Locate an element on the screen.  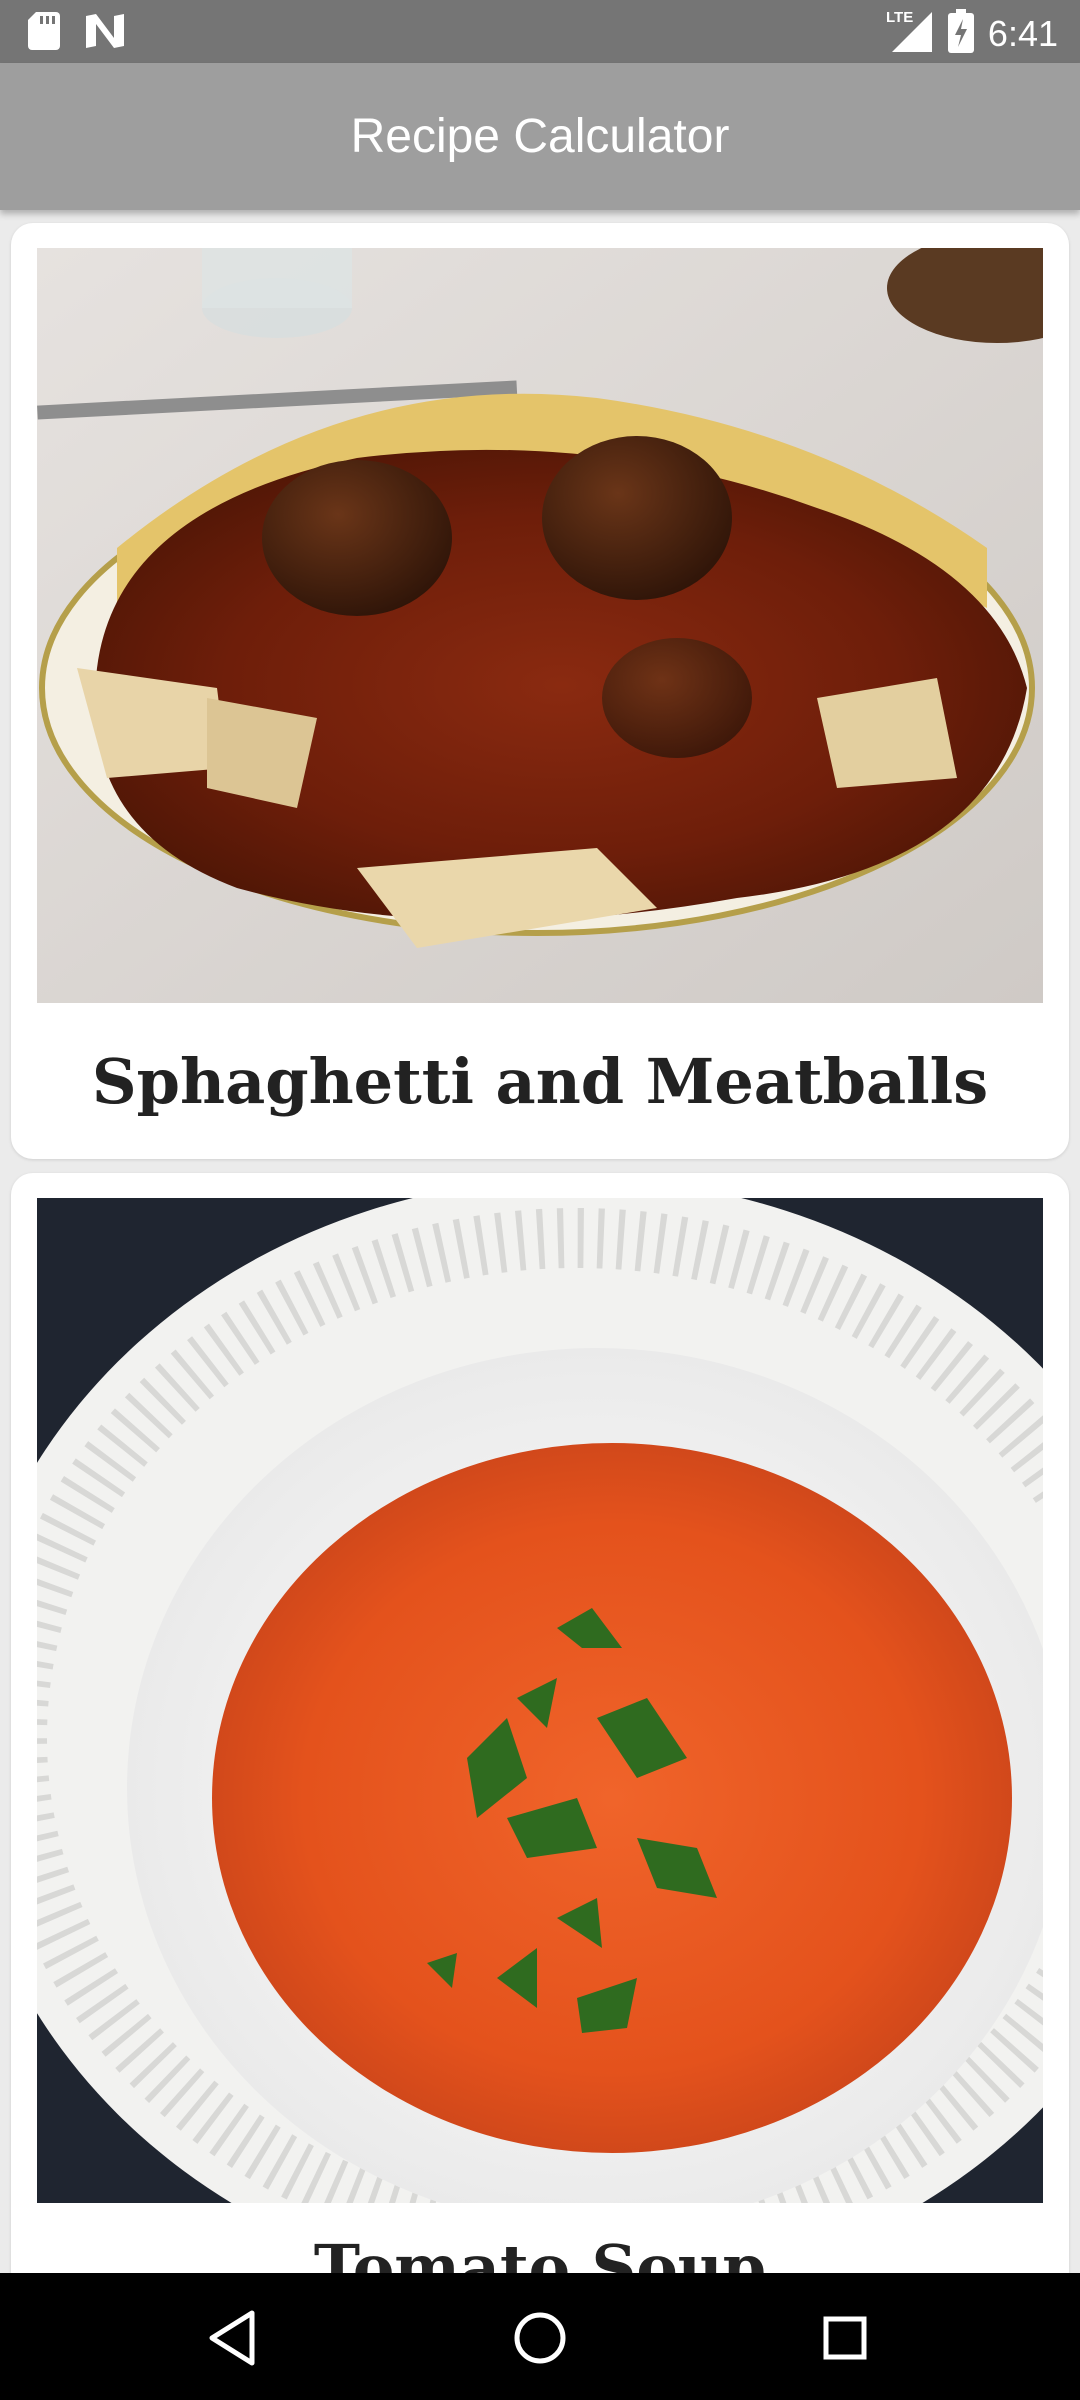
lte-signal-icon: LTE is located at coordinates (910, 33).